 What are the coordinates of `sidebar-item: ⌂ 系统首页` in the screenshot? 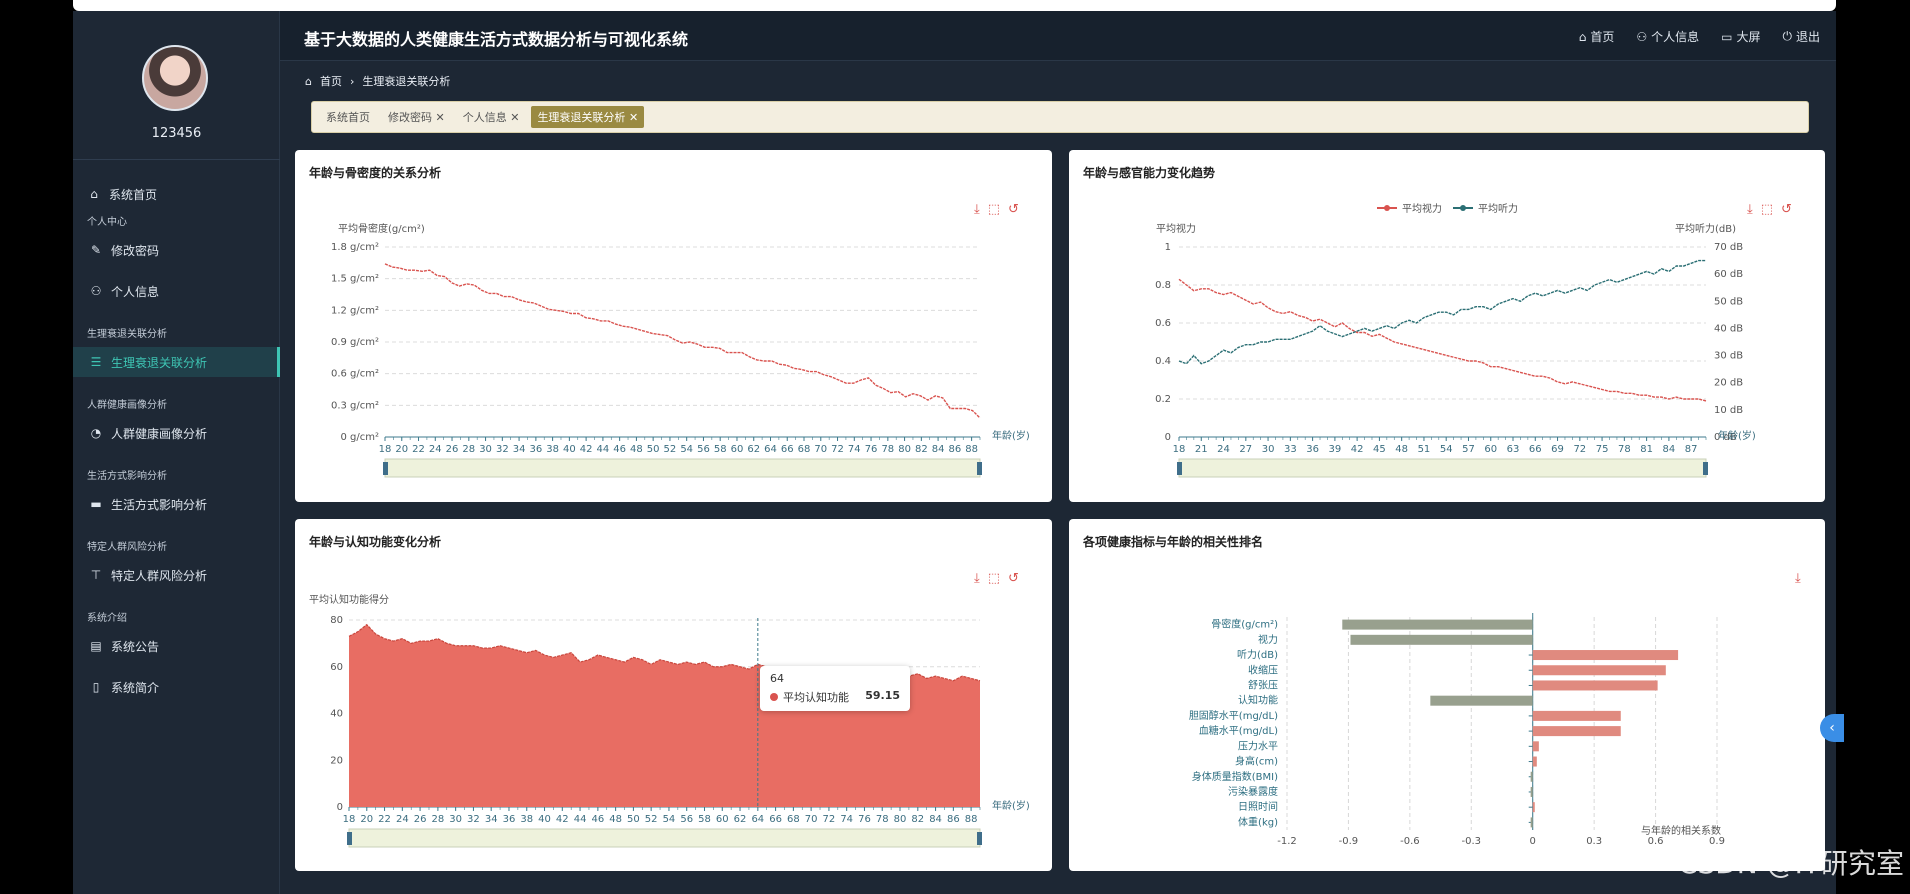 It's located at (176, 194).